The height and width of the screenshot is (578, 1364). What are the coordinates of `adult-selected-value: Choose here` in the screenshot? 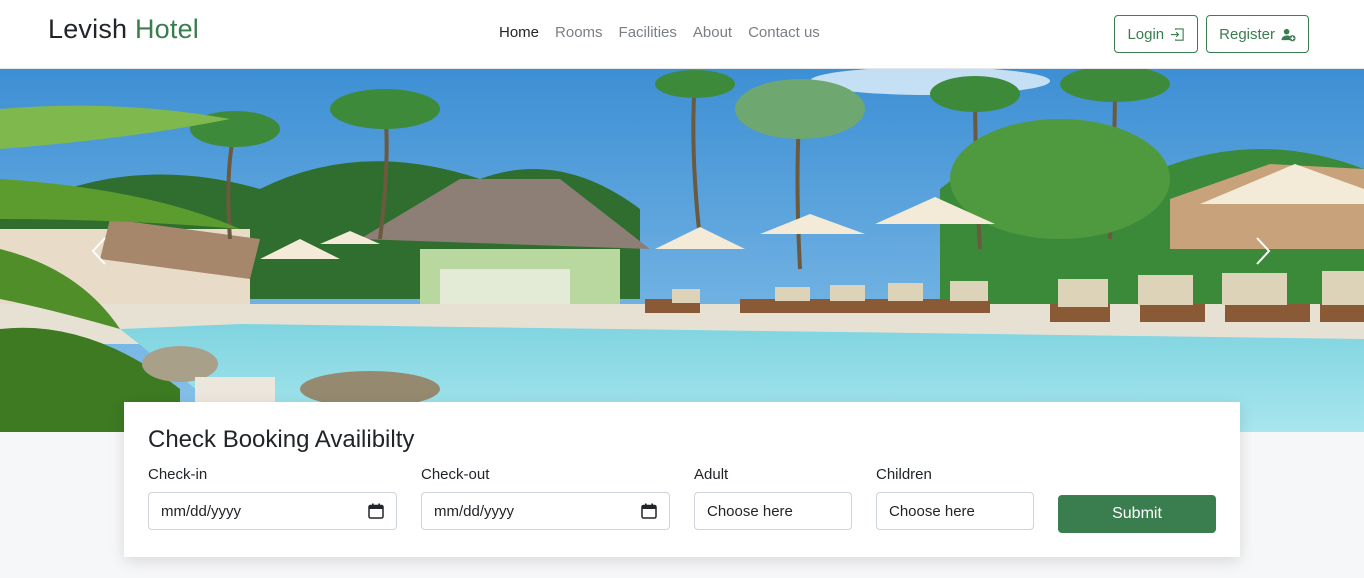 It's located at (750, 511).